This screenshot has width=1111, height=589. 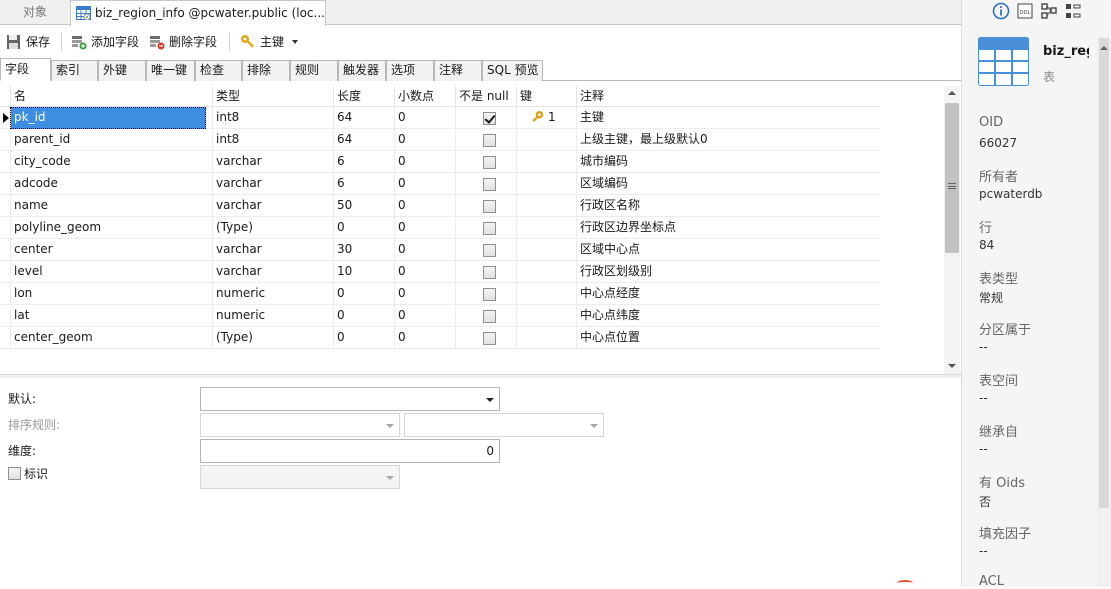 I want to click on cell-type: numeric, so click(x=272, y=294).